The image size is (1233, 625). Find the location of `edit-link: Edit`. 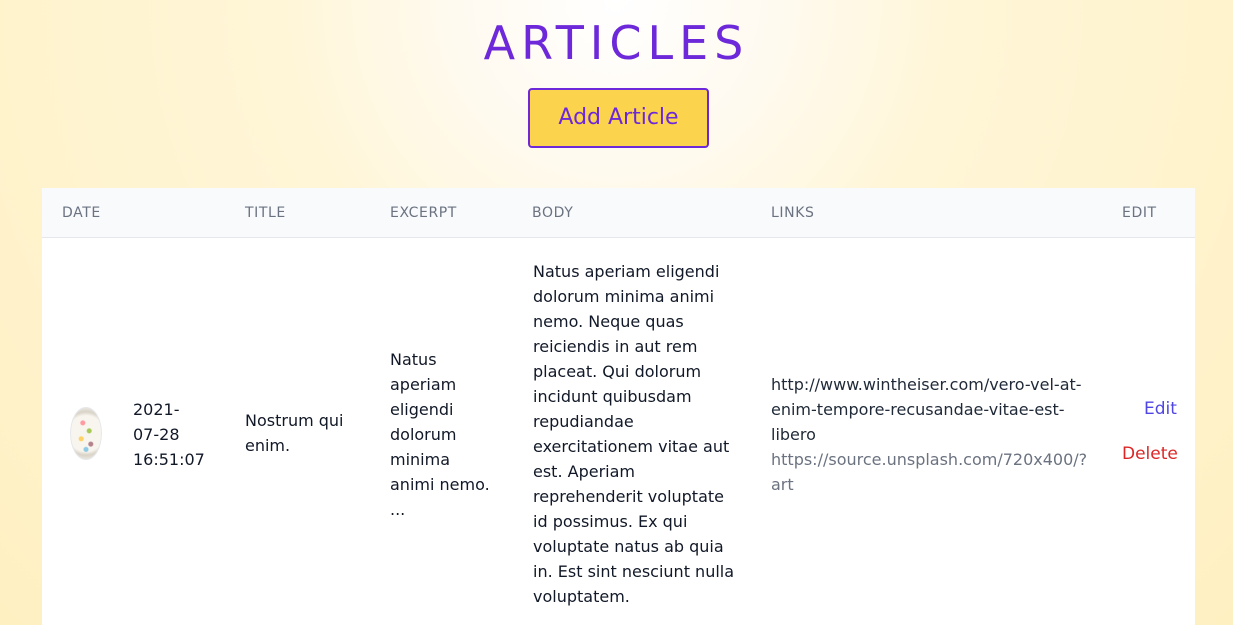

edit-link: Edit is located at coordinates (1160, 409).